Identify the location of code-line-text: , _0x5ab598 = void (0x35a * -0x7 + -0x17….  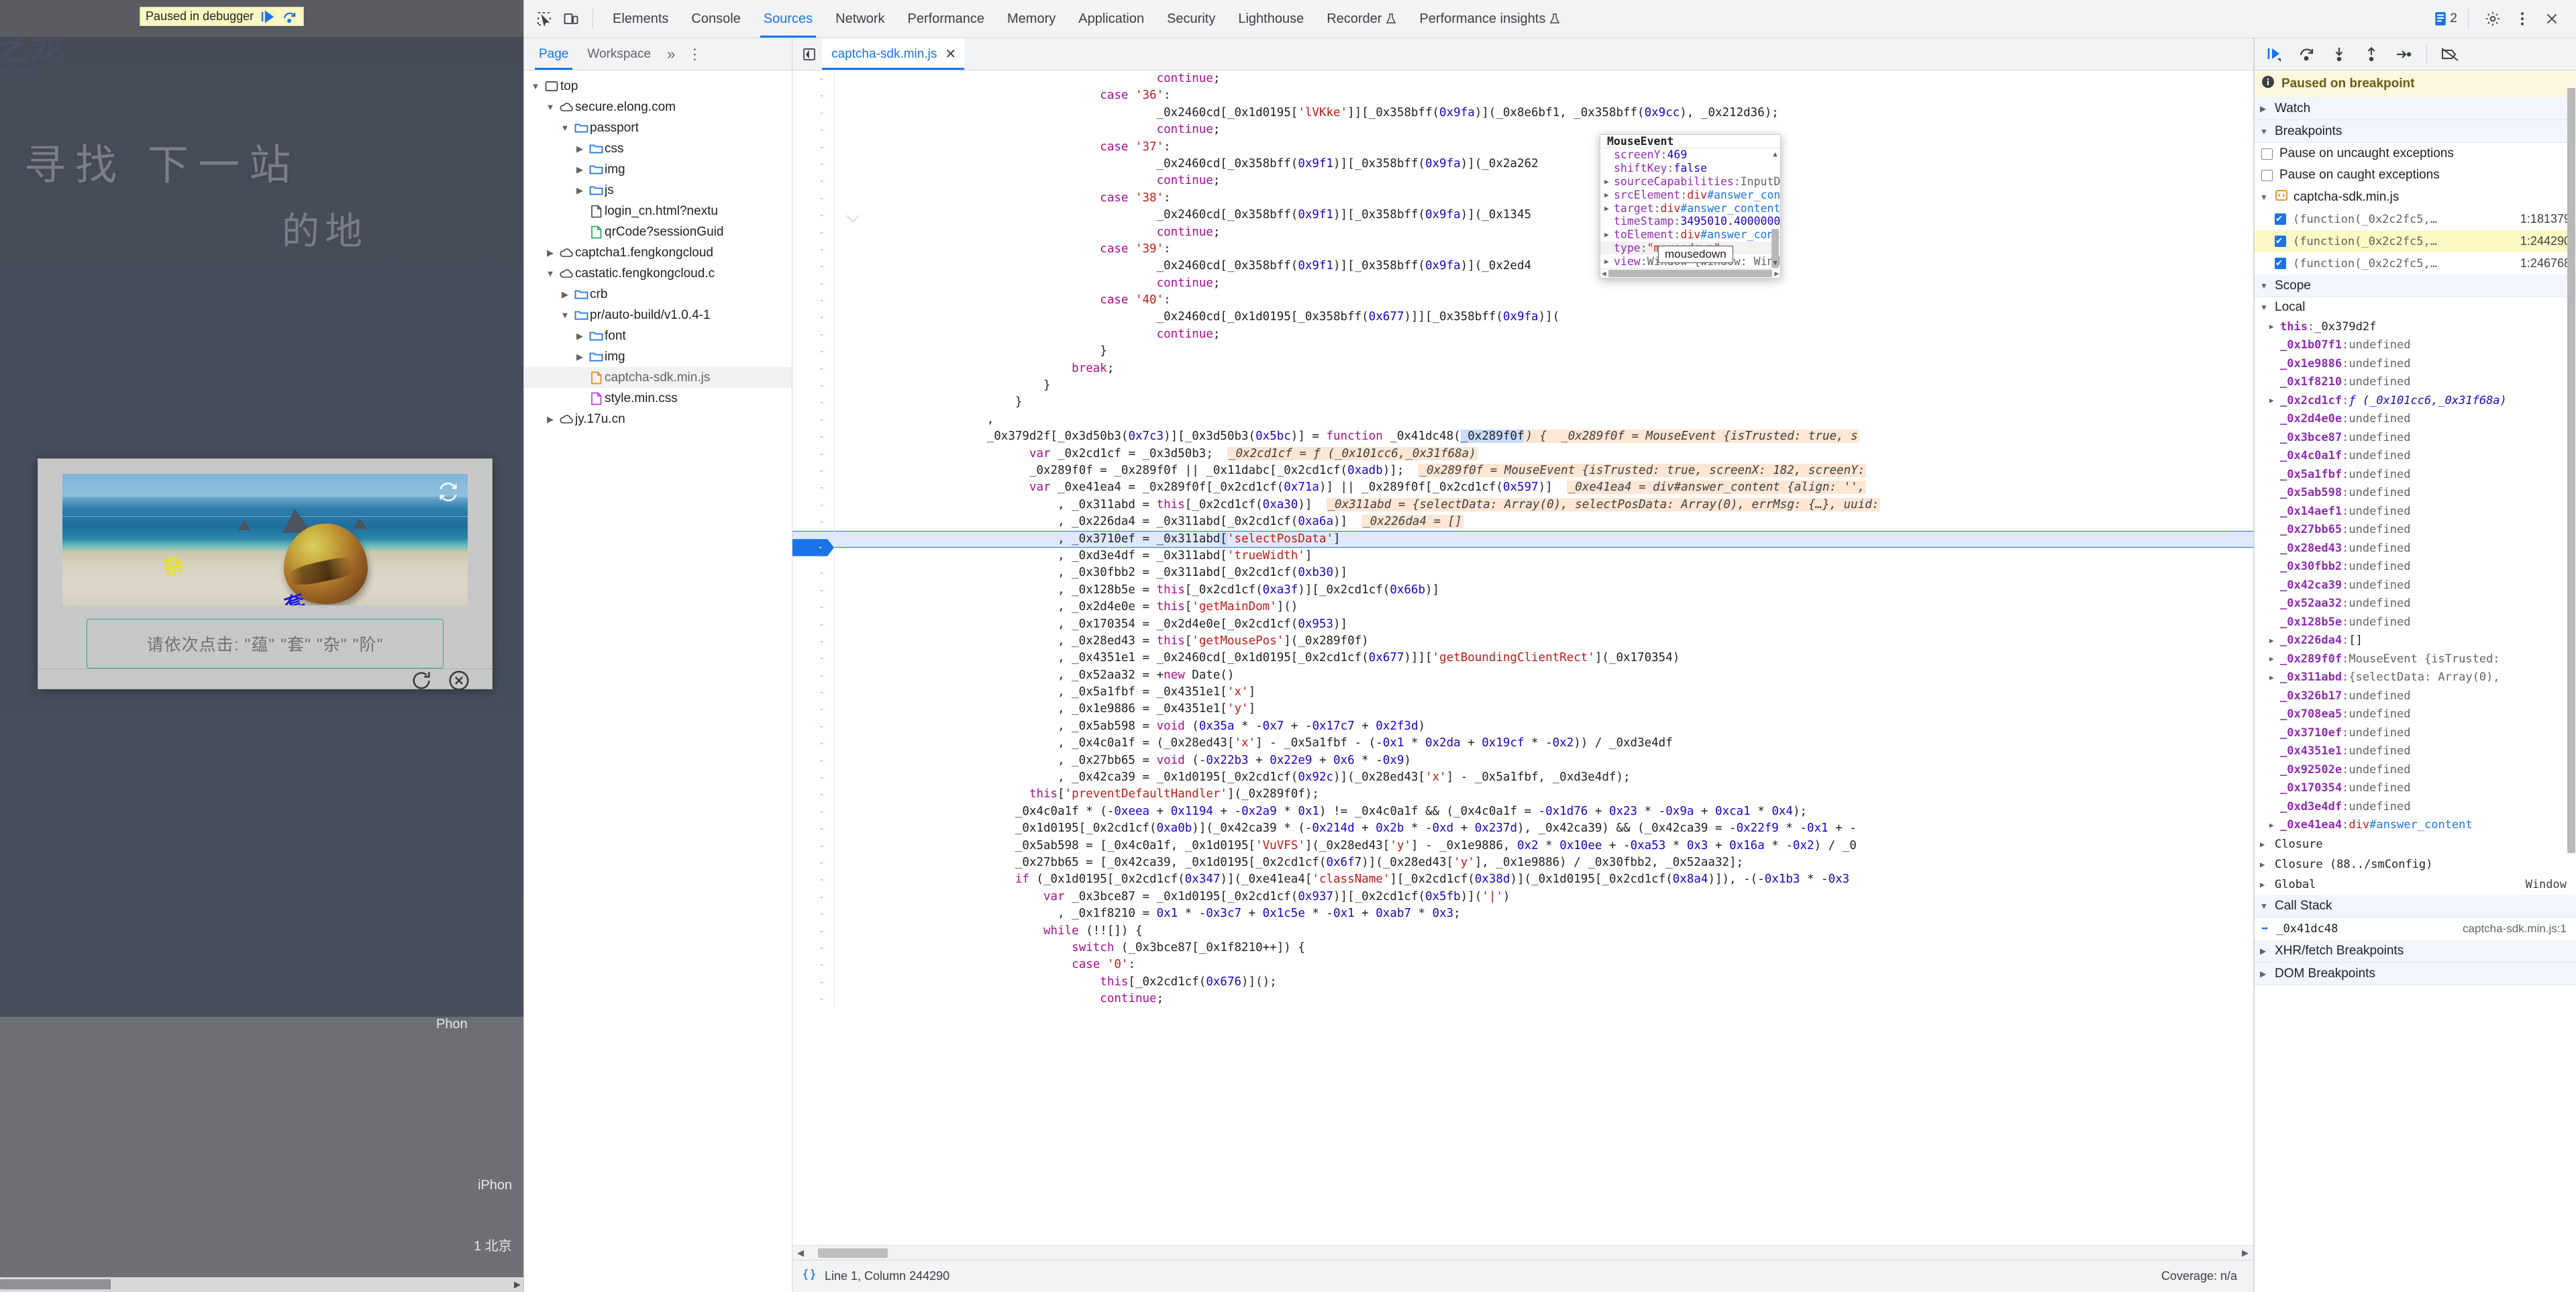
(1543, 726).